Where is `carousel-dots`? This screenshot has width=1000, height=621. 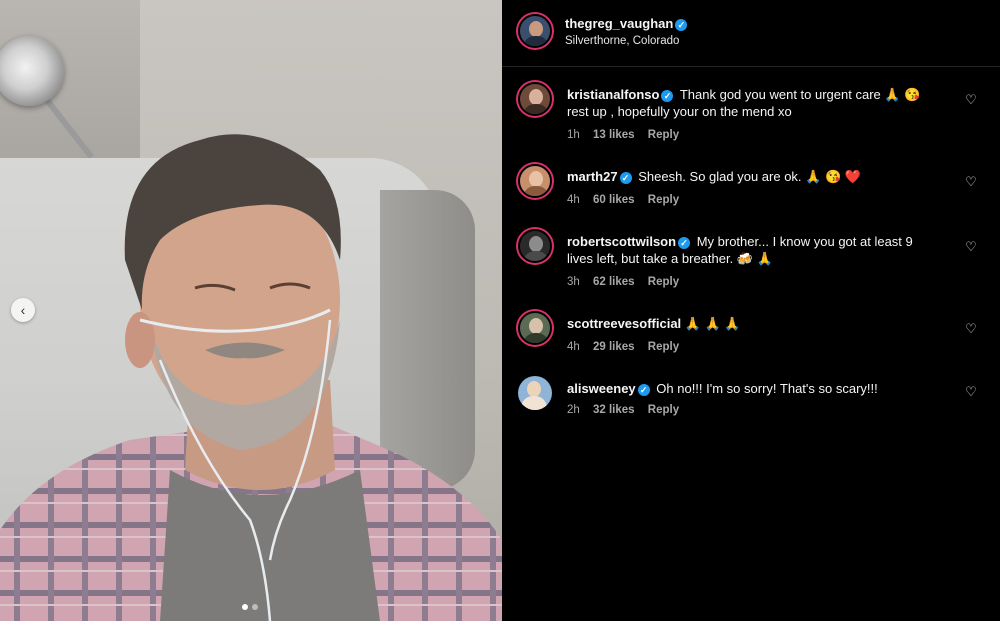
carousel-dots is located at coordinates (250, 607).